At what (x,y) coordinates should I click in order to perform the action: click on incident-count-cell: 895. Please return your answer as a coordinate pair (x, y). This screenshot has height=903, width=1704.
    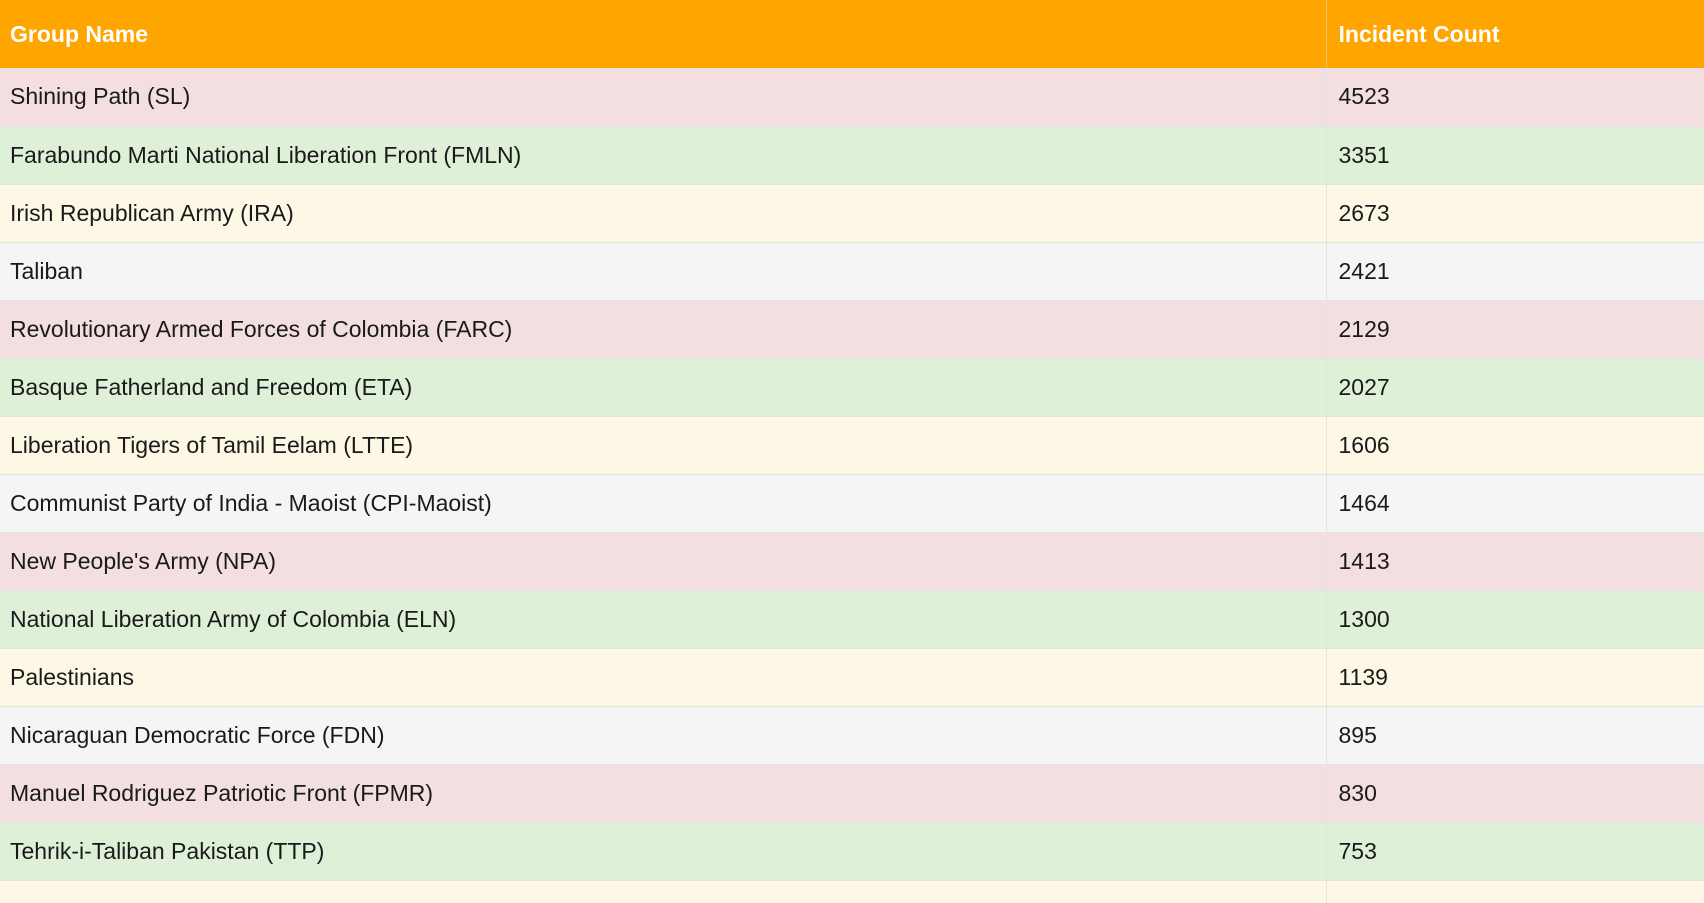
    Looking at the image, I should click on (1357, 734).